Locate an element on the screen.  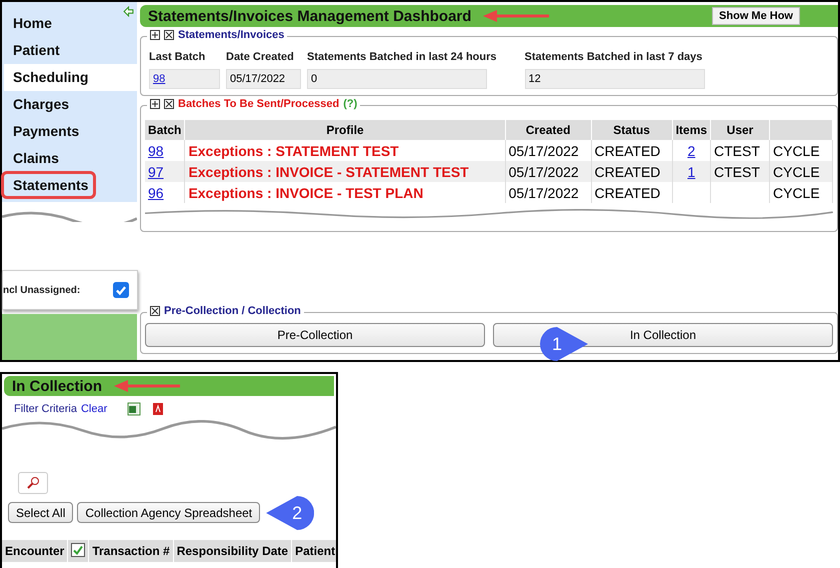
column-header: Patient is located at coordinates (314, 551).